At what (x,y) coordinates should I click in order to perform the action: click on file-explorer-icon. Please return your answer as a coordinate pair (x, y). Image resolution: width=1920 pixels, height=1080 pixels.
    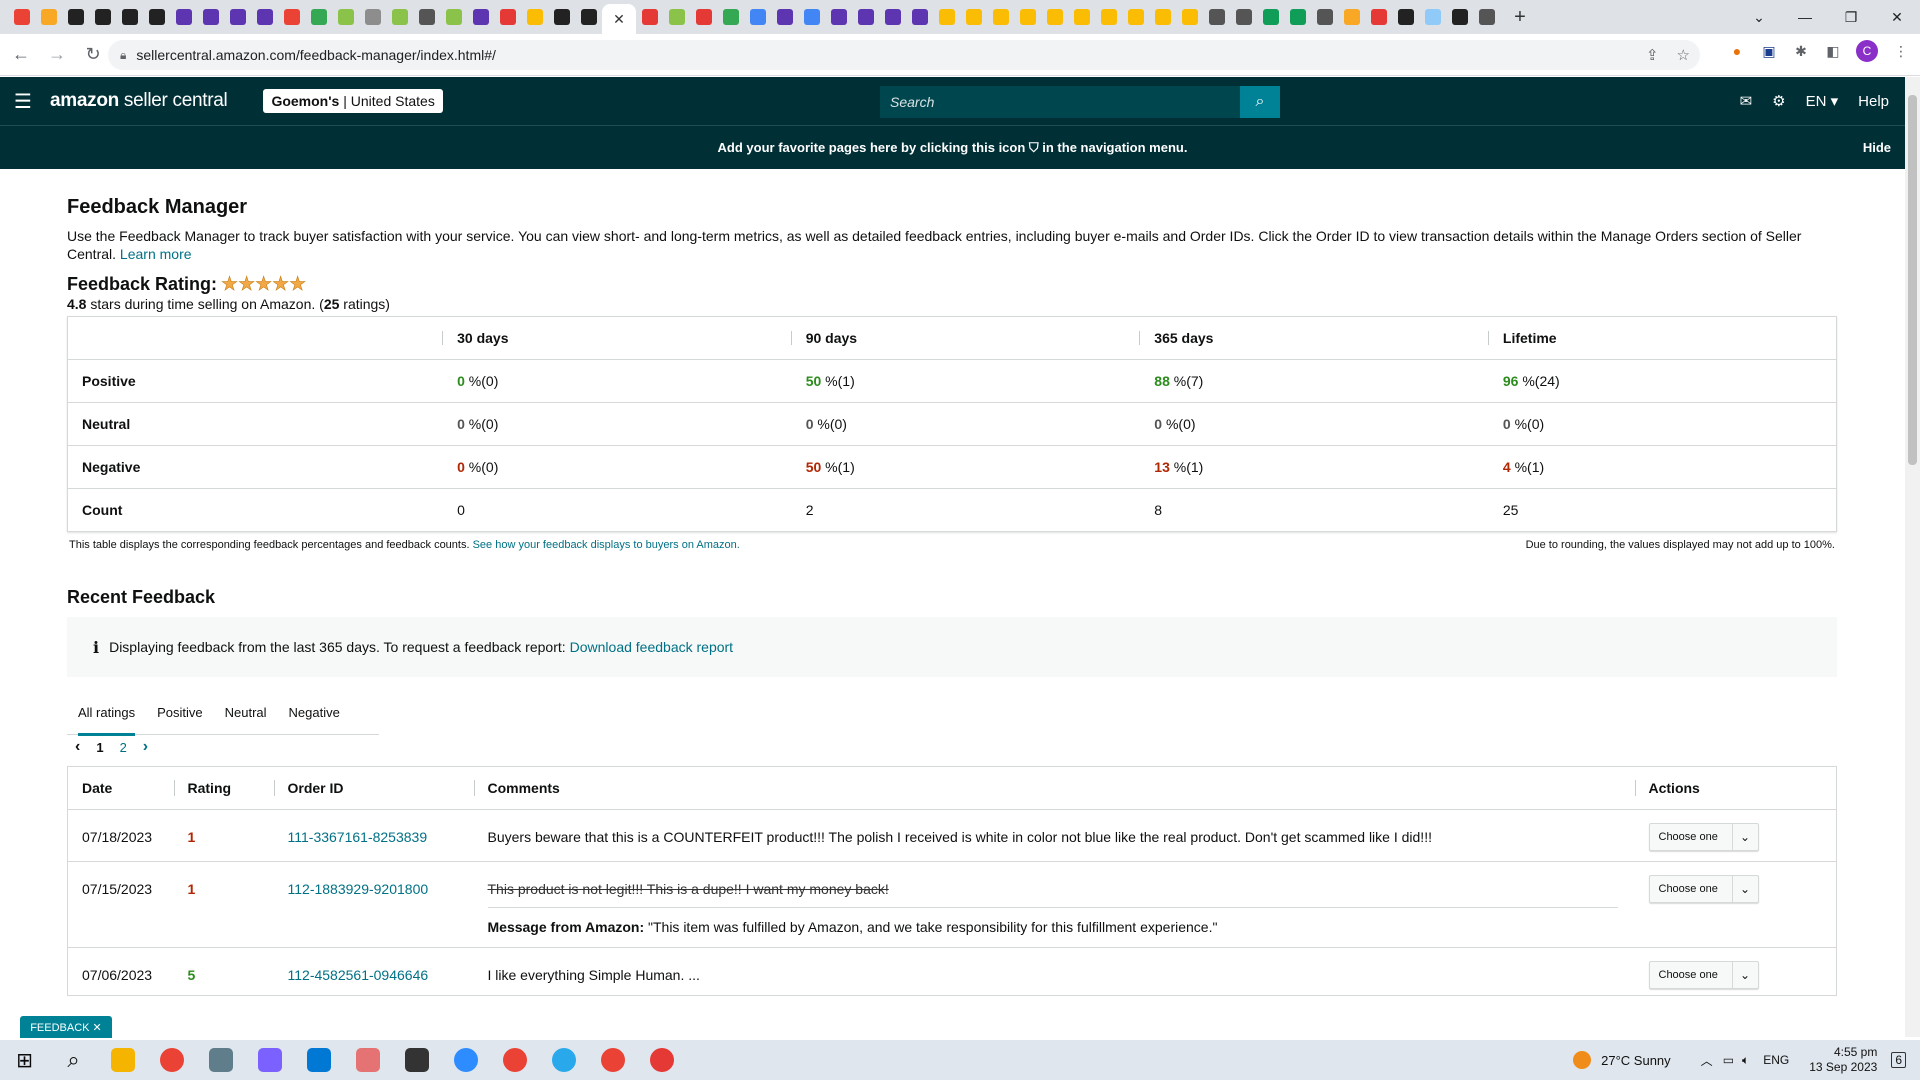
    Looking at the image, I should click on (122, 1060).